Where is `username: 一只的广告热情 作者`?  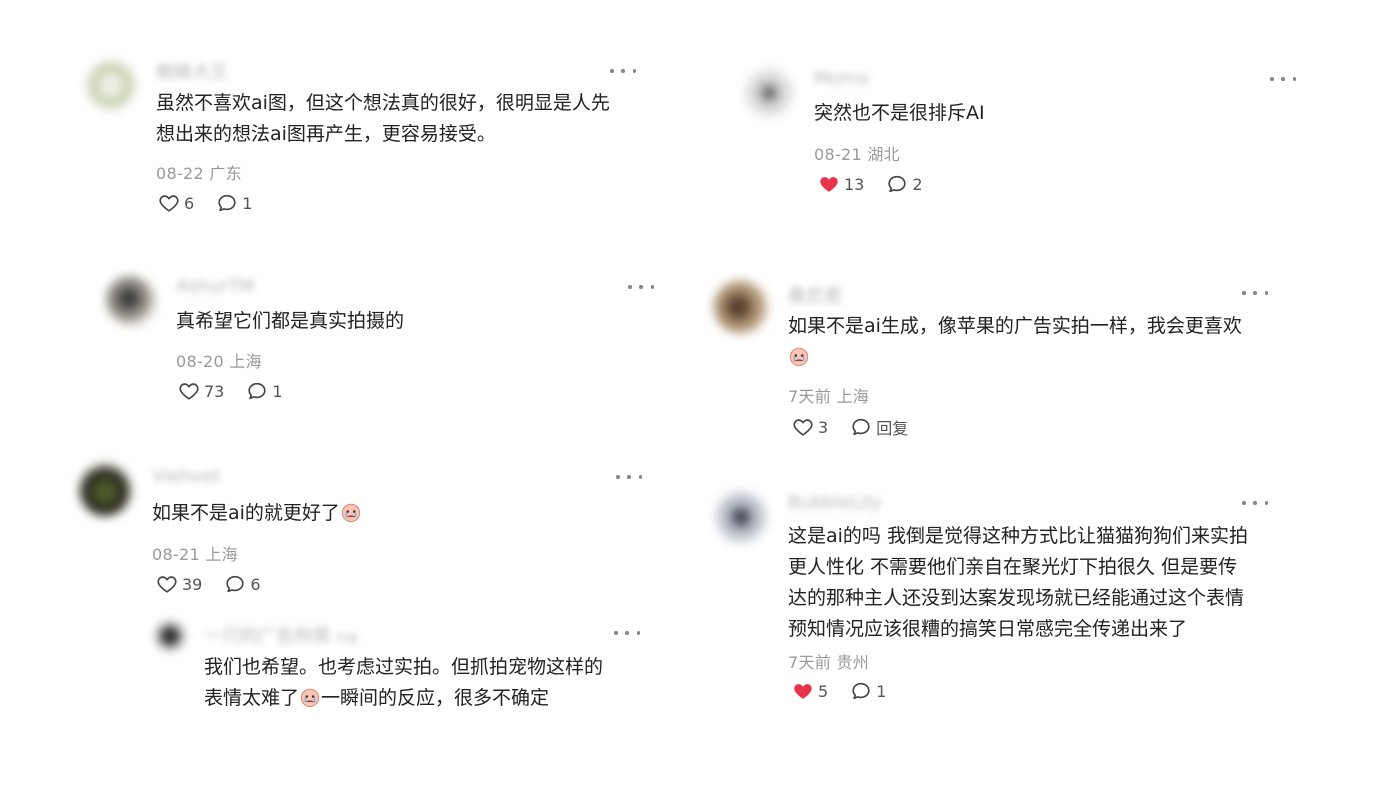 username: 一只的广告热情 作者 is located at coordinates (281, 635).